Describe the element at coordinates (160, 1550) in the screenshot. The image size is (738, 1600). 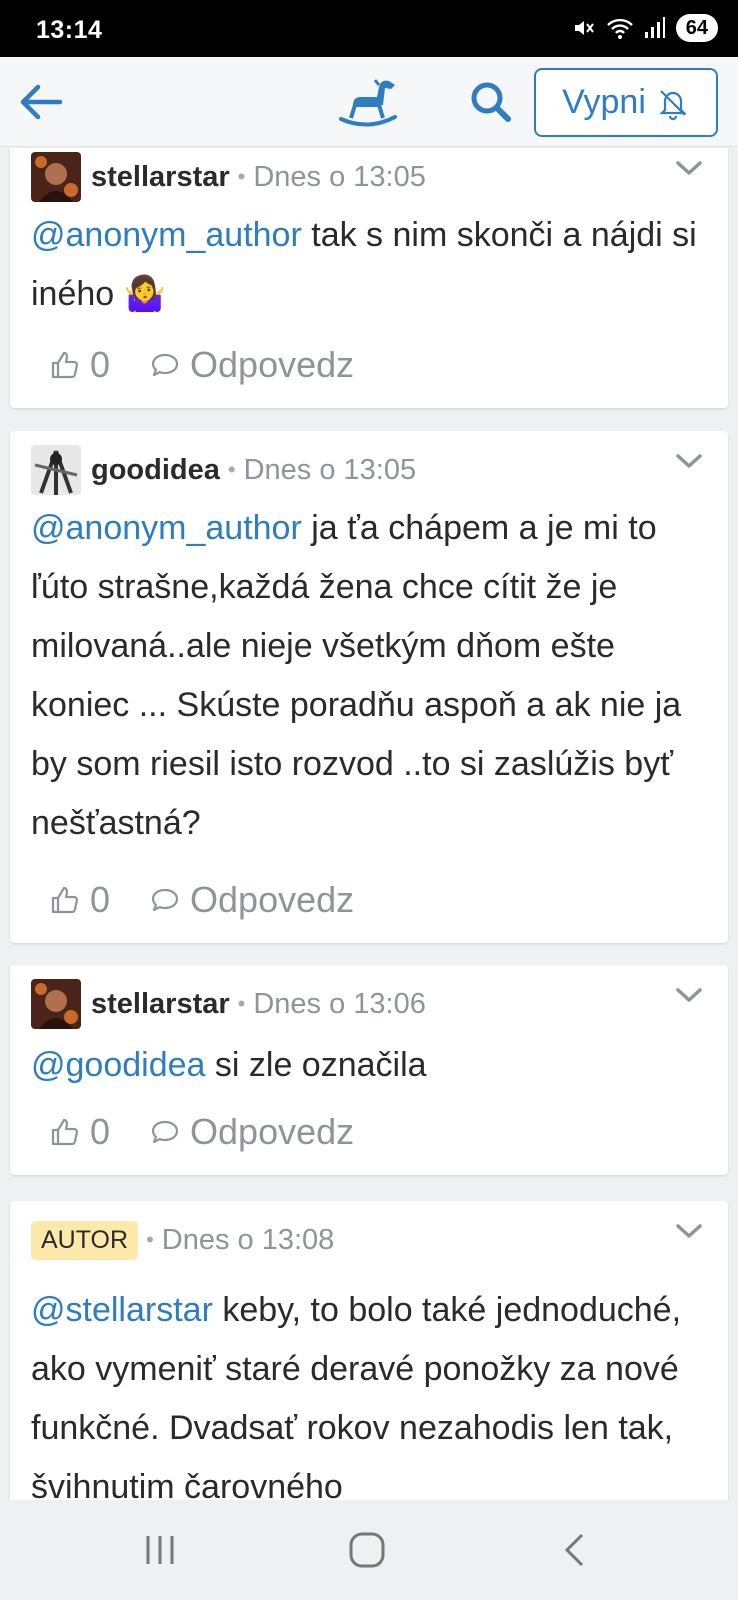
I see `recent-apps-icon` at that location.